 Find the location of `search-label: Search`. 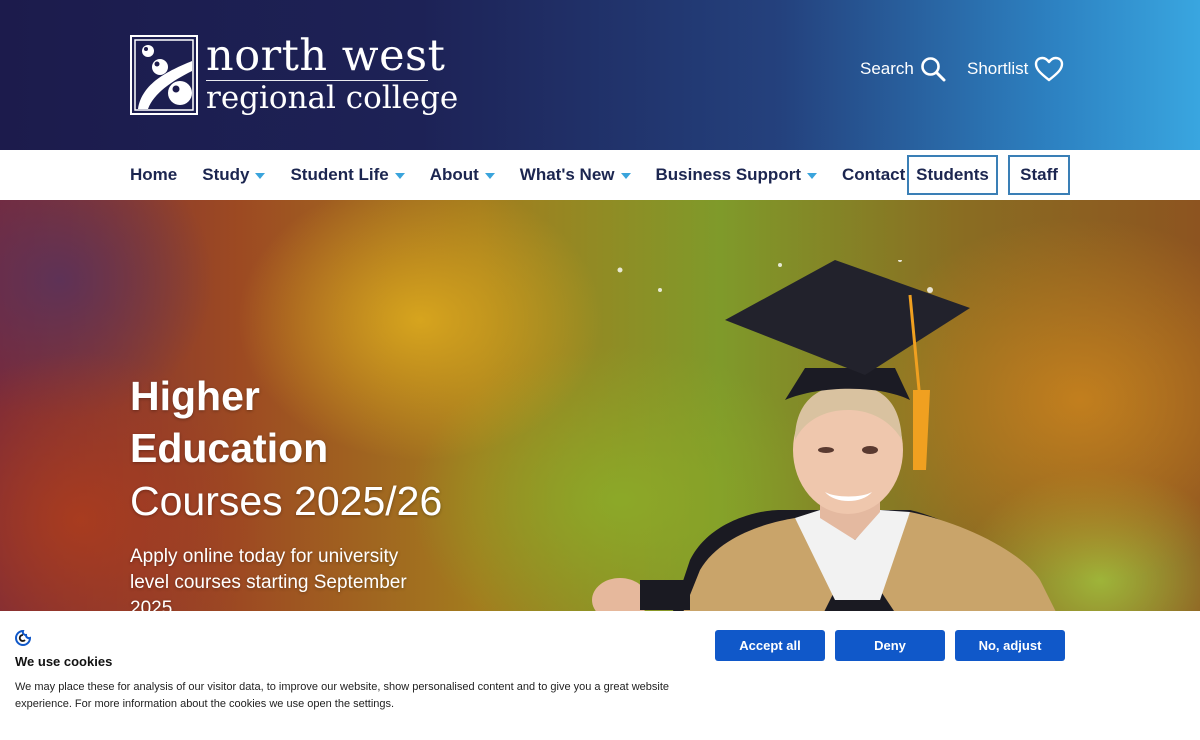

search-label: Search is located at coordinates (887, 68).